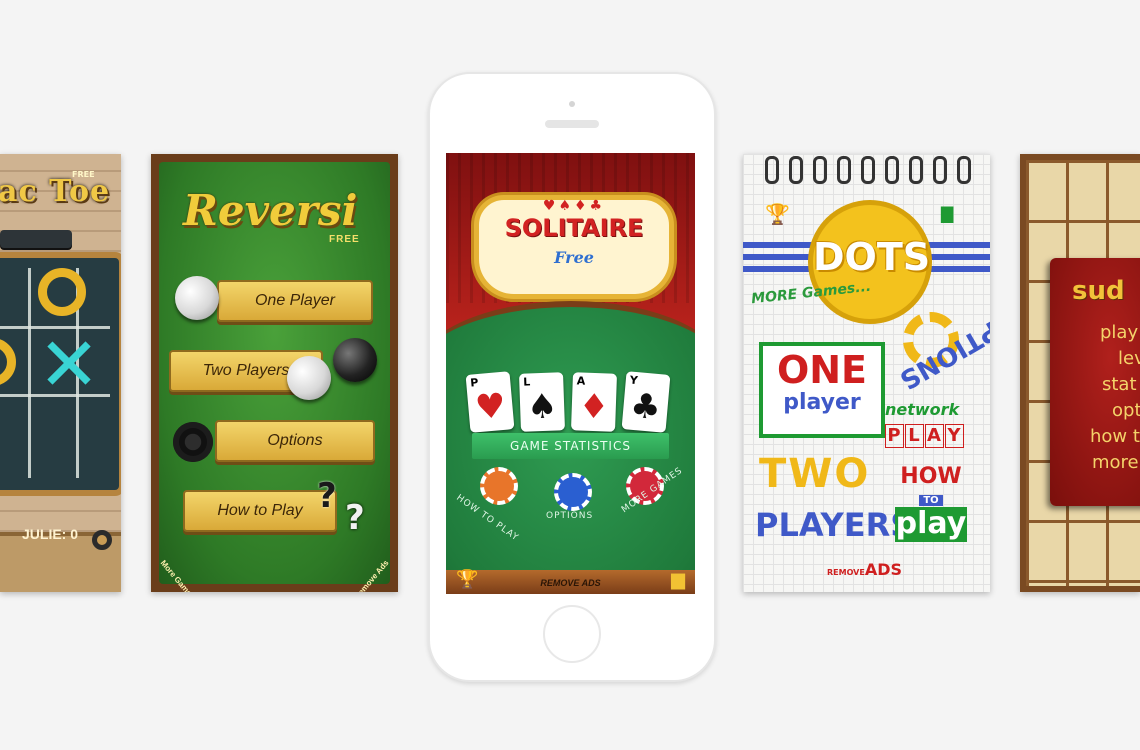 Image resolution: width=1140 pixels, height=750 pixels. I want to click on game-board: ✕, so click(60, 374).